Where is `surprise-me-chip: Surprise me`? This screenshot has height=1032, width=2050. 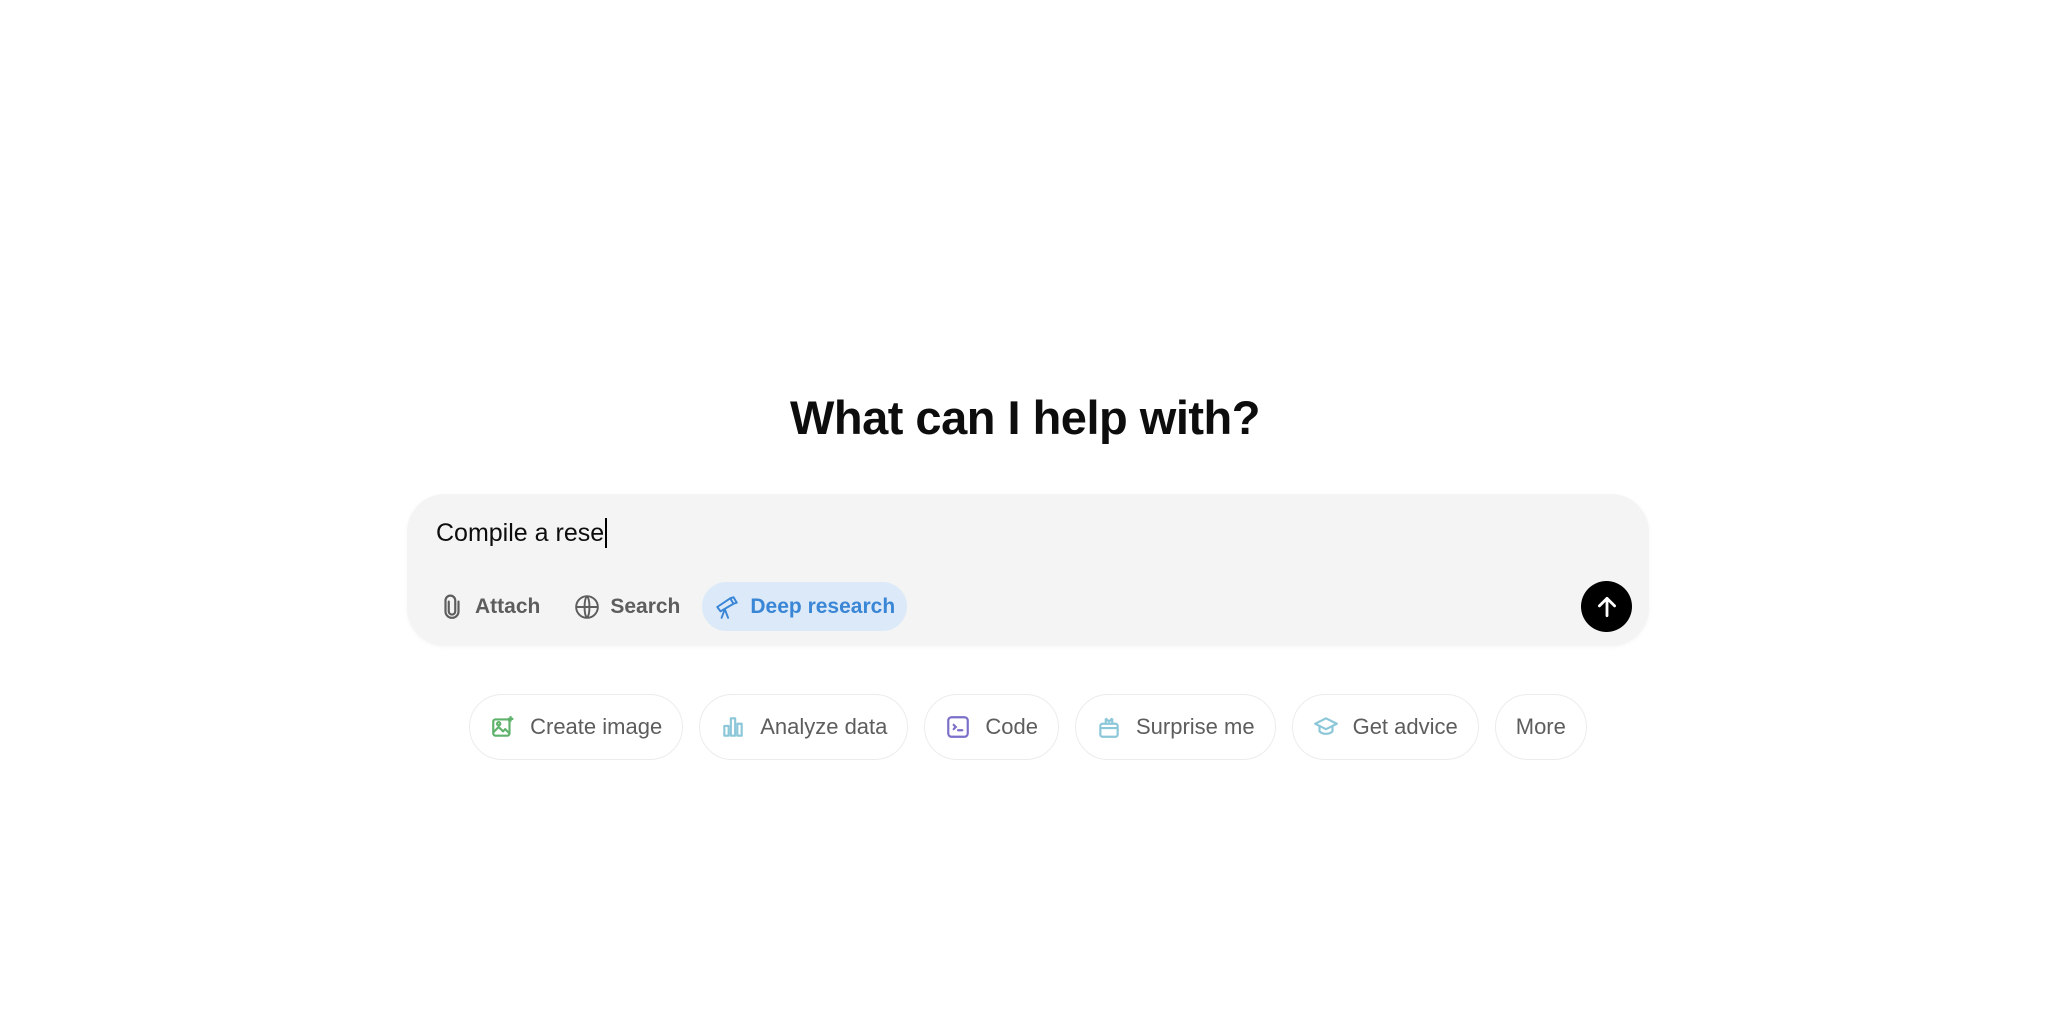 surprise-me-chip: Surprise me is located at coordinates (1175, 727).